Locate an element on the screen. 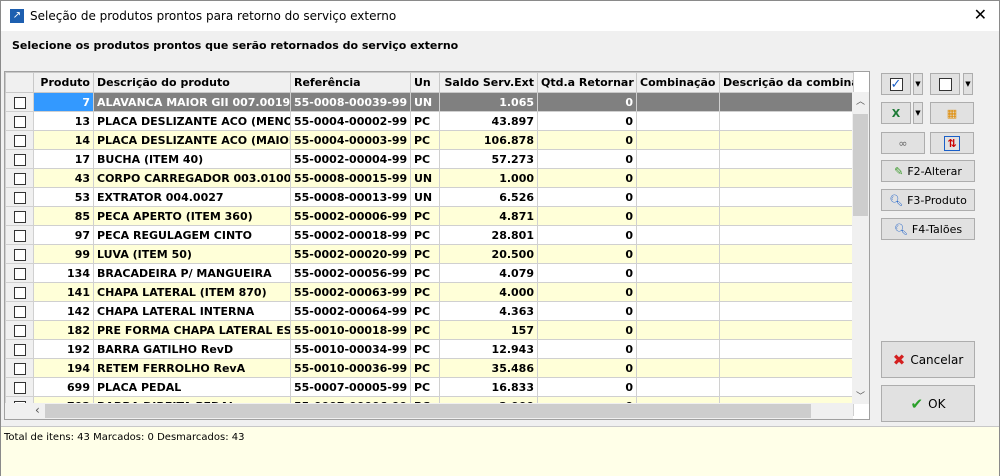 This screenshot has width=1000, height=476. column-header: Produto is located at coordinates (63, 82).